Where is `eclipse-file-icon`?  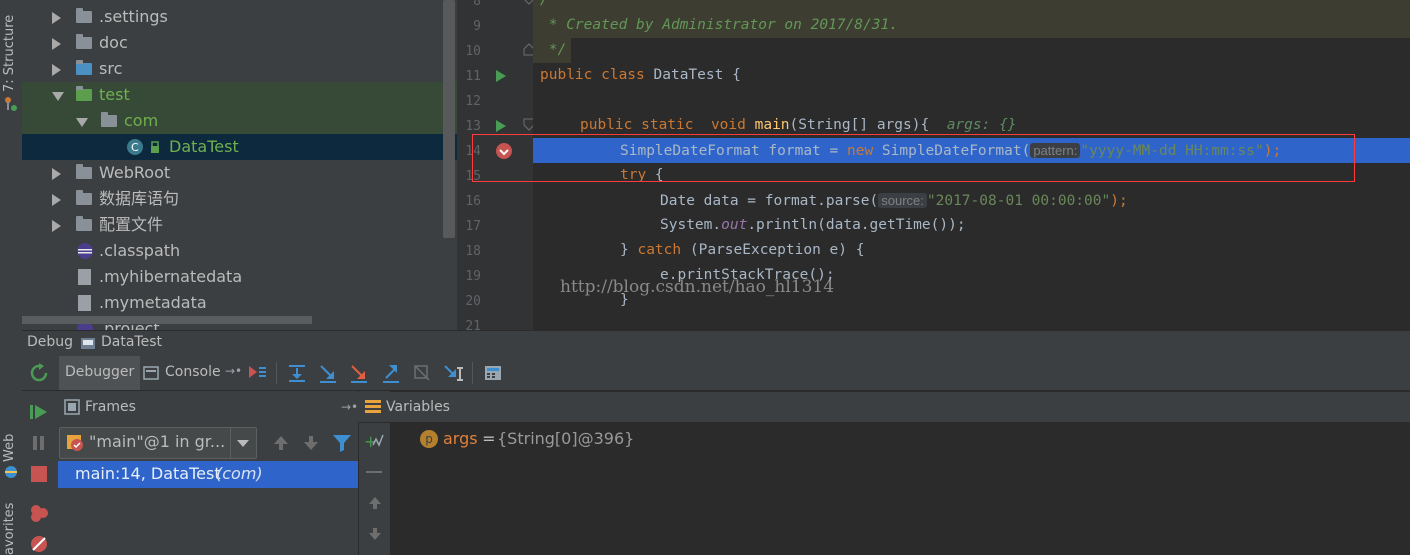 eclipse-file-icon is located at coordinates (85, 251).